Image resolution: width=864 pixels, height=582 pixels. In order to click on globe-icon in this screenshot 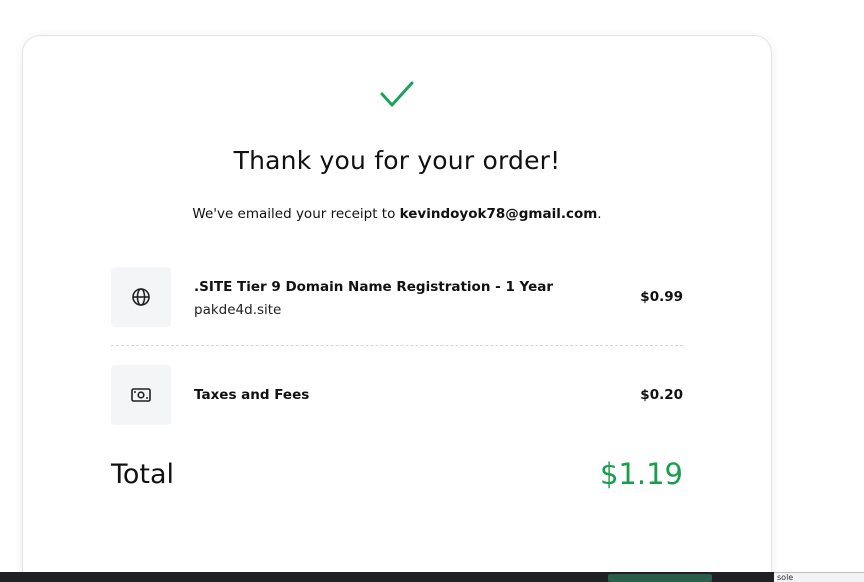, I will do `click(141, 297)`.